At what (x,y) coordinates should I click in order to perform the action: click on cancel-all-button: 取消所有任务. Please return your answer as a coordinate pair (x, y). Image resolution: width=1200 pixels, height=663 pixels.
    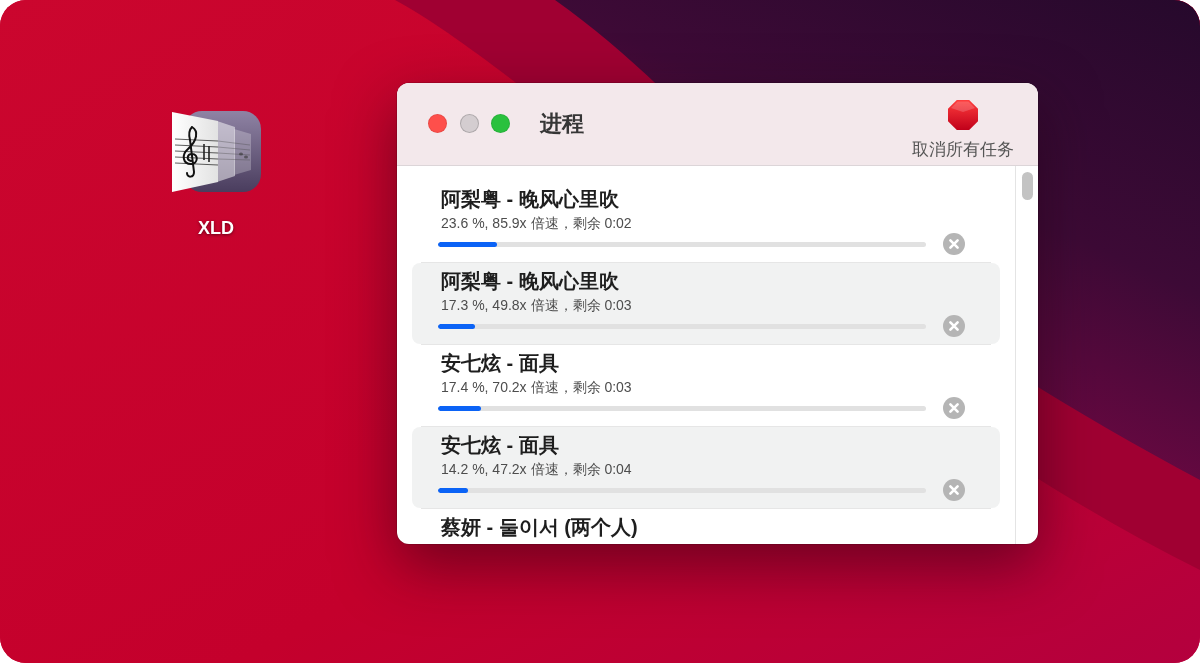
    Looking at the image, I should click on (963, 129).